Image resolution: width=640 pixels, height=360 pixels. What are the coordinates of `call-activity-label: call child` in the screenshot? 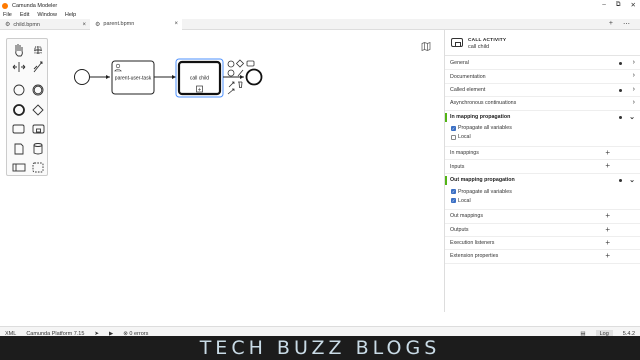 It's located at (199, 79).